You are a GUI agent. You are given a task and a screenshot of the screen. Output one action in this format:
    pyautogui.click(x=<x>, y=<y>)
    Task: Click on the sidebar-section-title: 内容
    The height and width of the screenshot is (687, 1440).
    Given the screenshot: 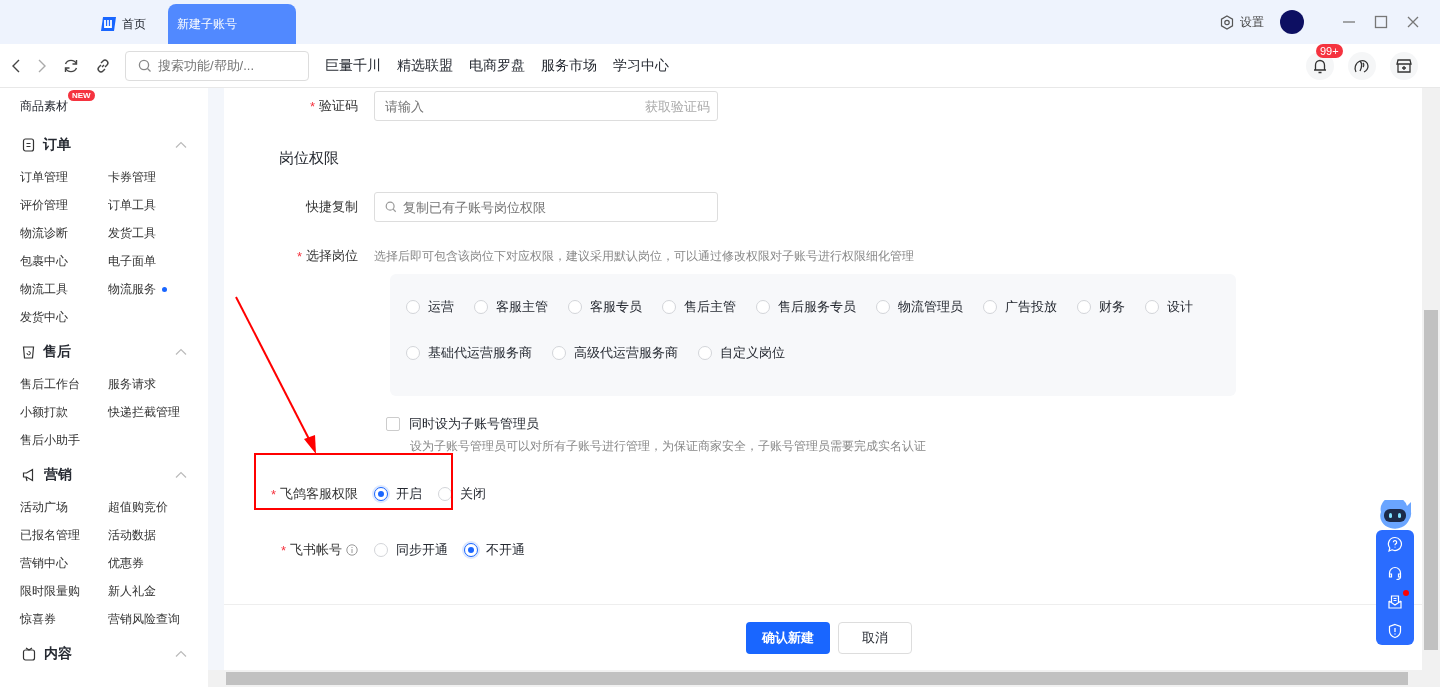 What is the action you would take?
    pyautogui.click(x=58, y=654)
    